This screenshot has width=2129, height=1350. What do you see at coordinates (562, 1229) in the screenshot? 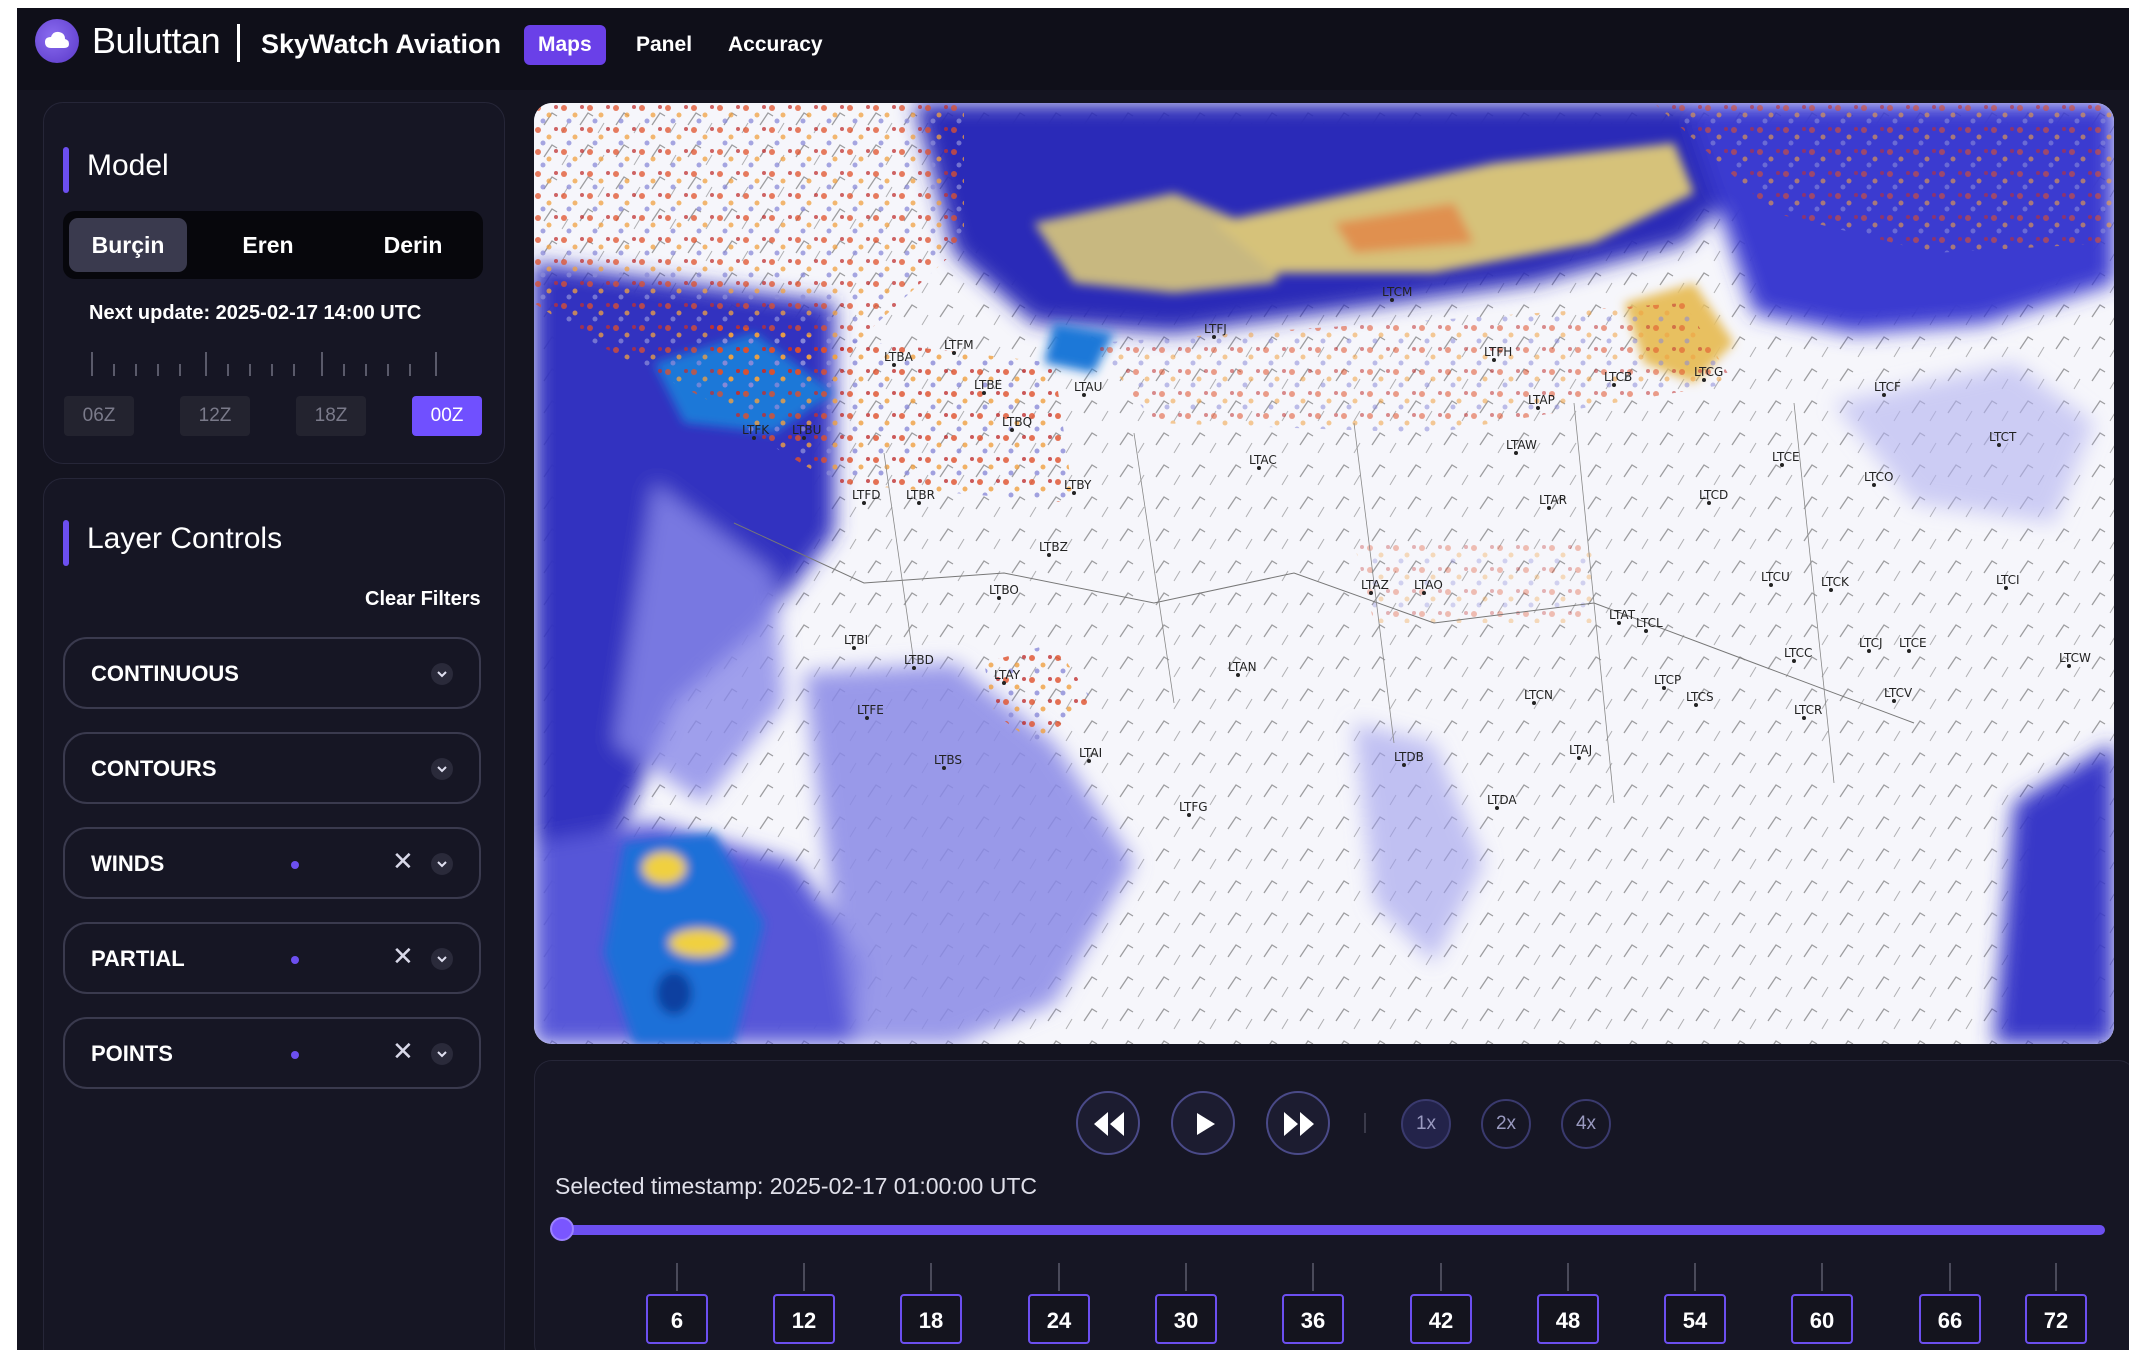
I see `timeline-thumb` at bounding box center [562, 1229].